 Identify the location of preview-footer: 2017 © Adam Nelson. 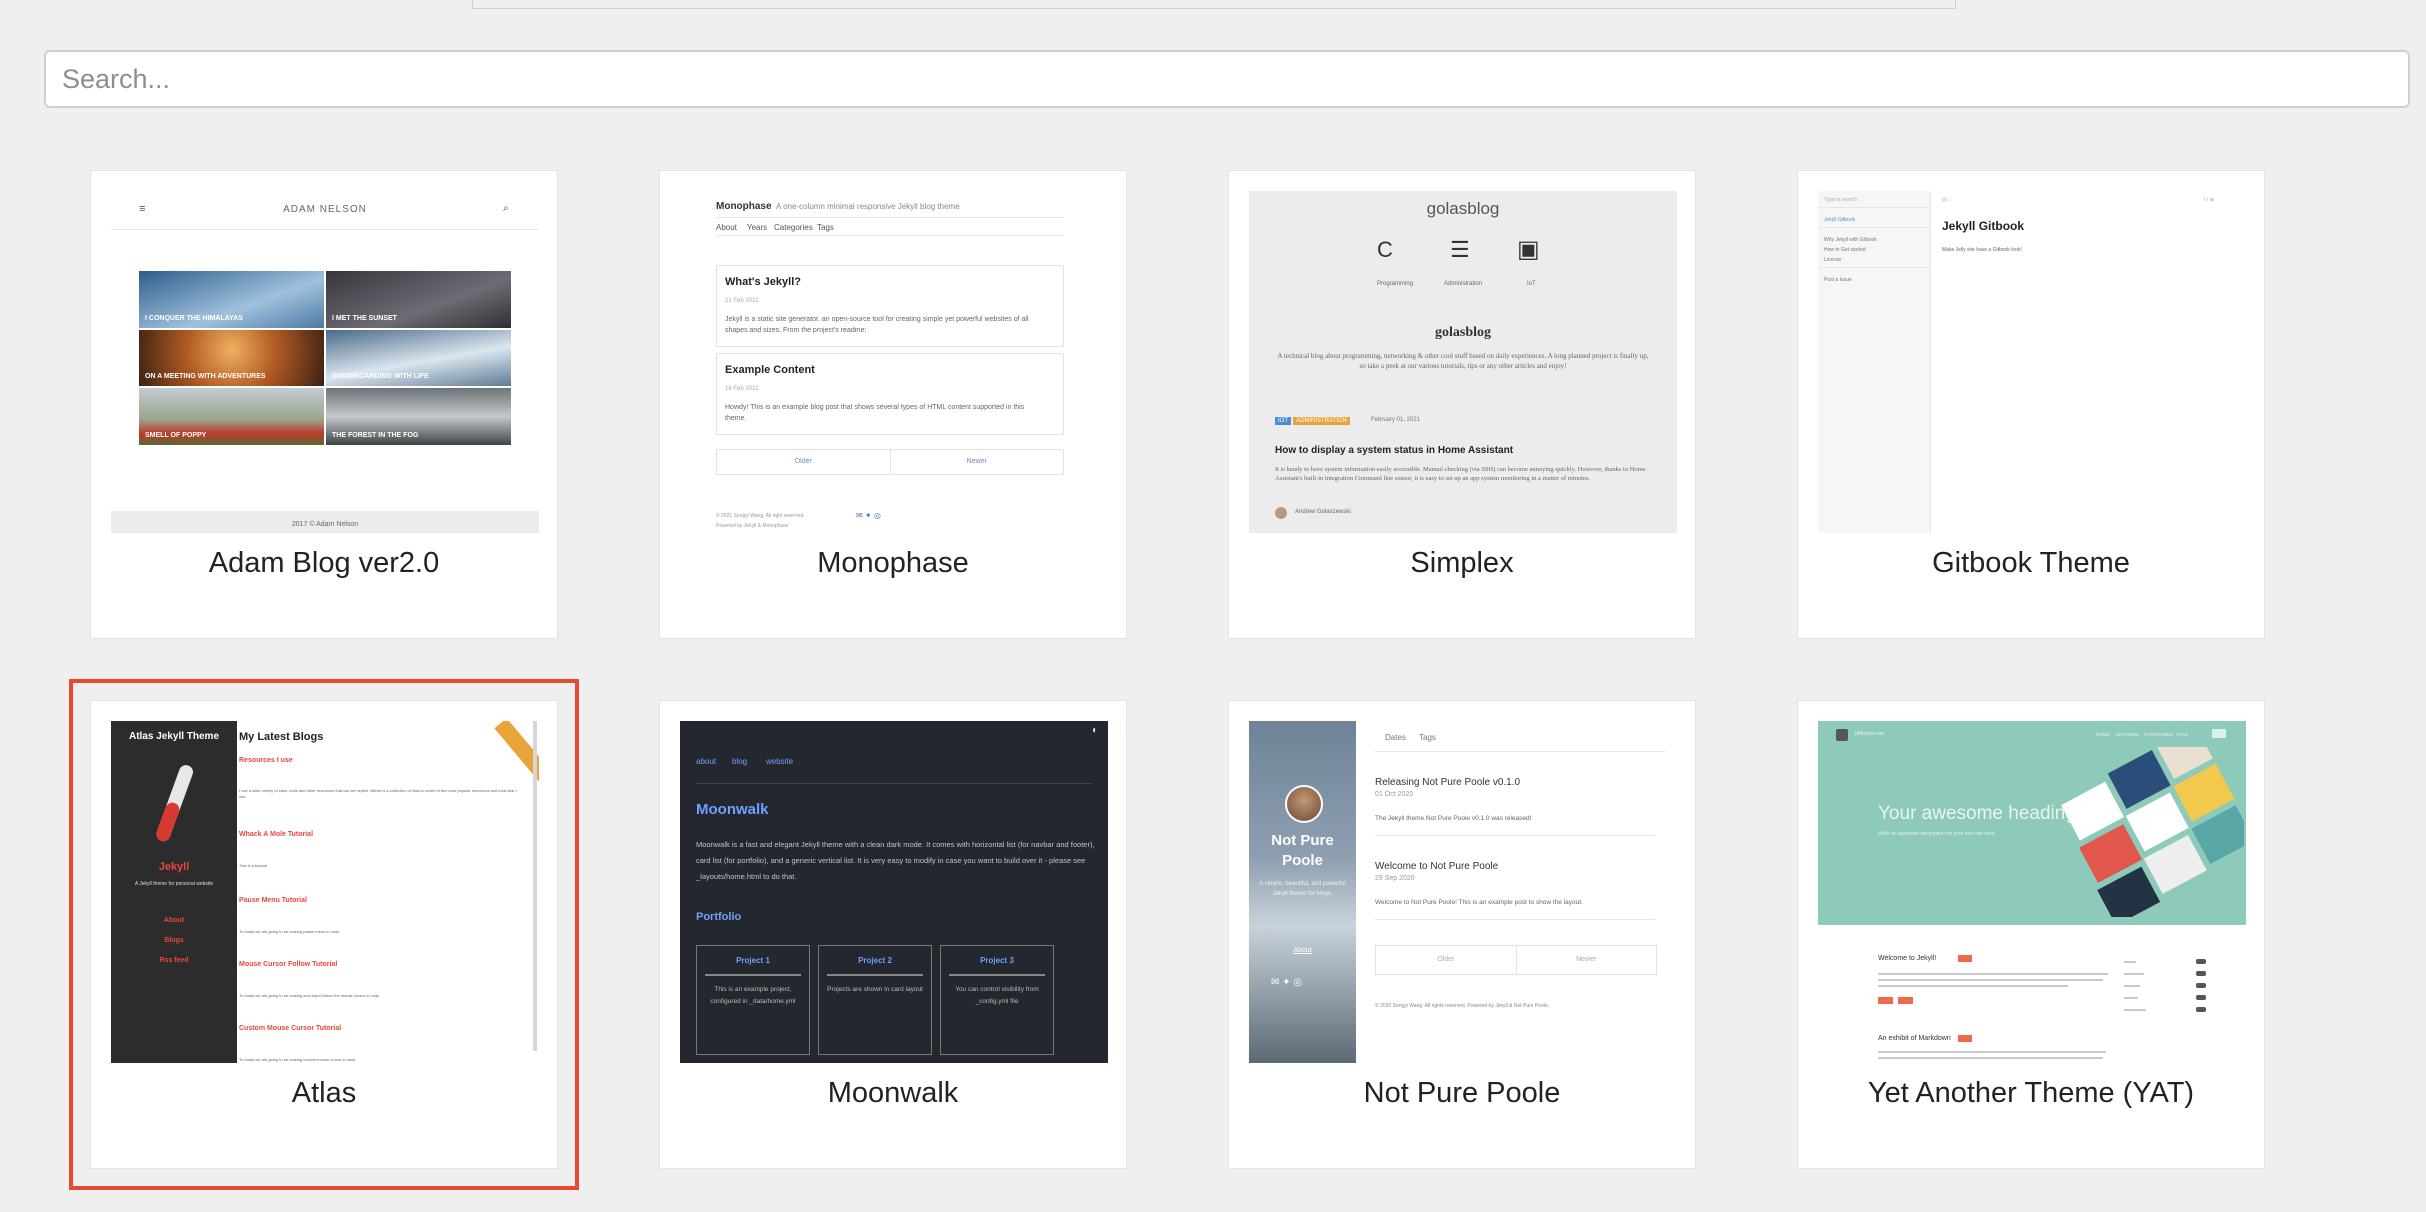
(325, 522).